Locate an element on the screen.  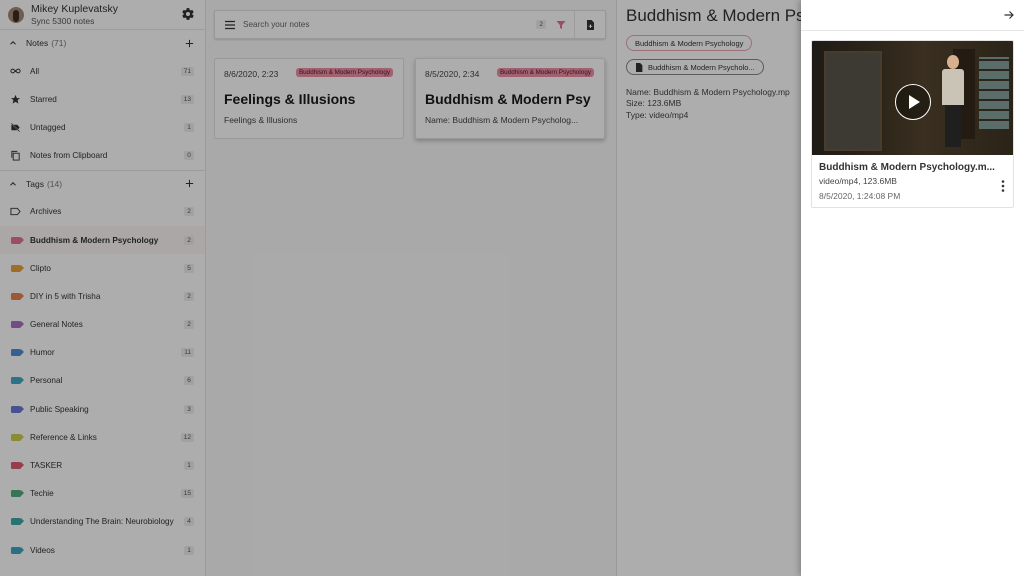
more-vert-icon is located at coordinates (1003, 186).